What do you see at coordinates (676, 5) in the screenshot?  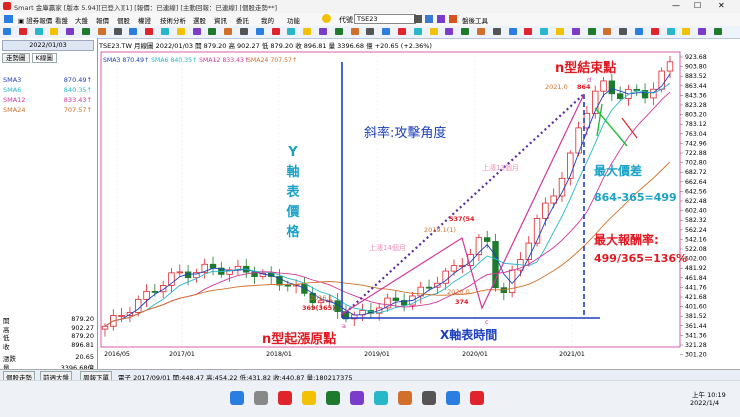 I see `minimize-button: —` at bounding box center [676, 5].